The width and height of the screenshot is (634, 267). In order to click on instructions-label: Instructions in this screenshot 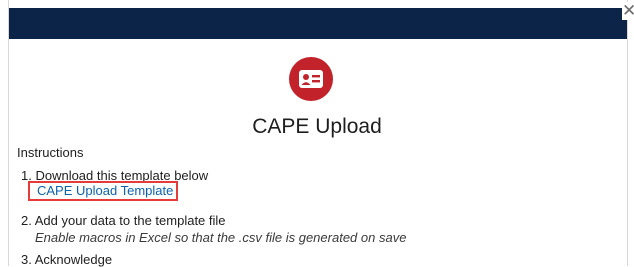, I will do `click(50, 152)`.